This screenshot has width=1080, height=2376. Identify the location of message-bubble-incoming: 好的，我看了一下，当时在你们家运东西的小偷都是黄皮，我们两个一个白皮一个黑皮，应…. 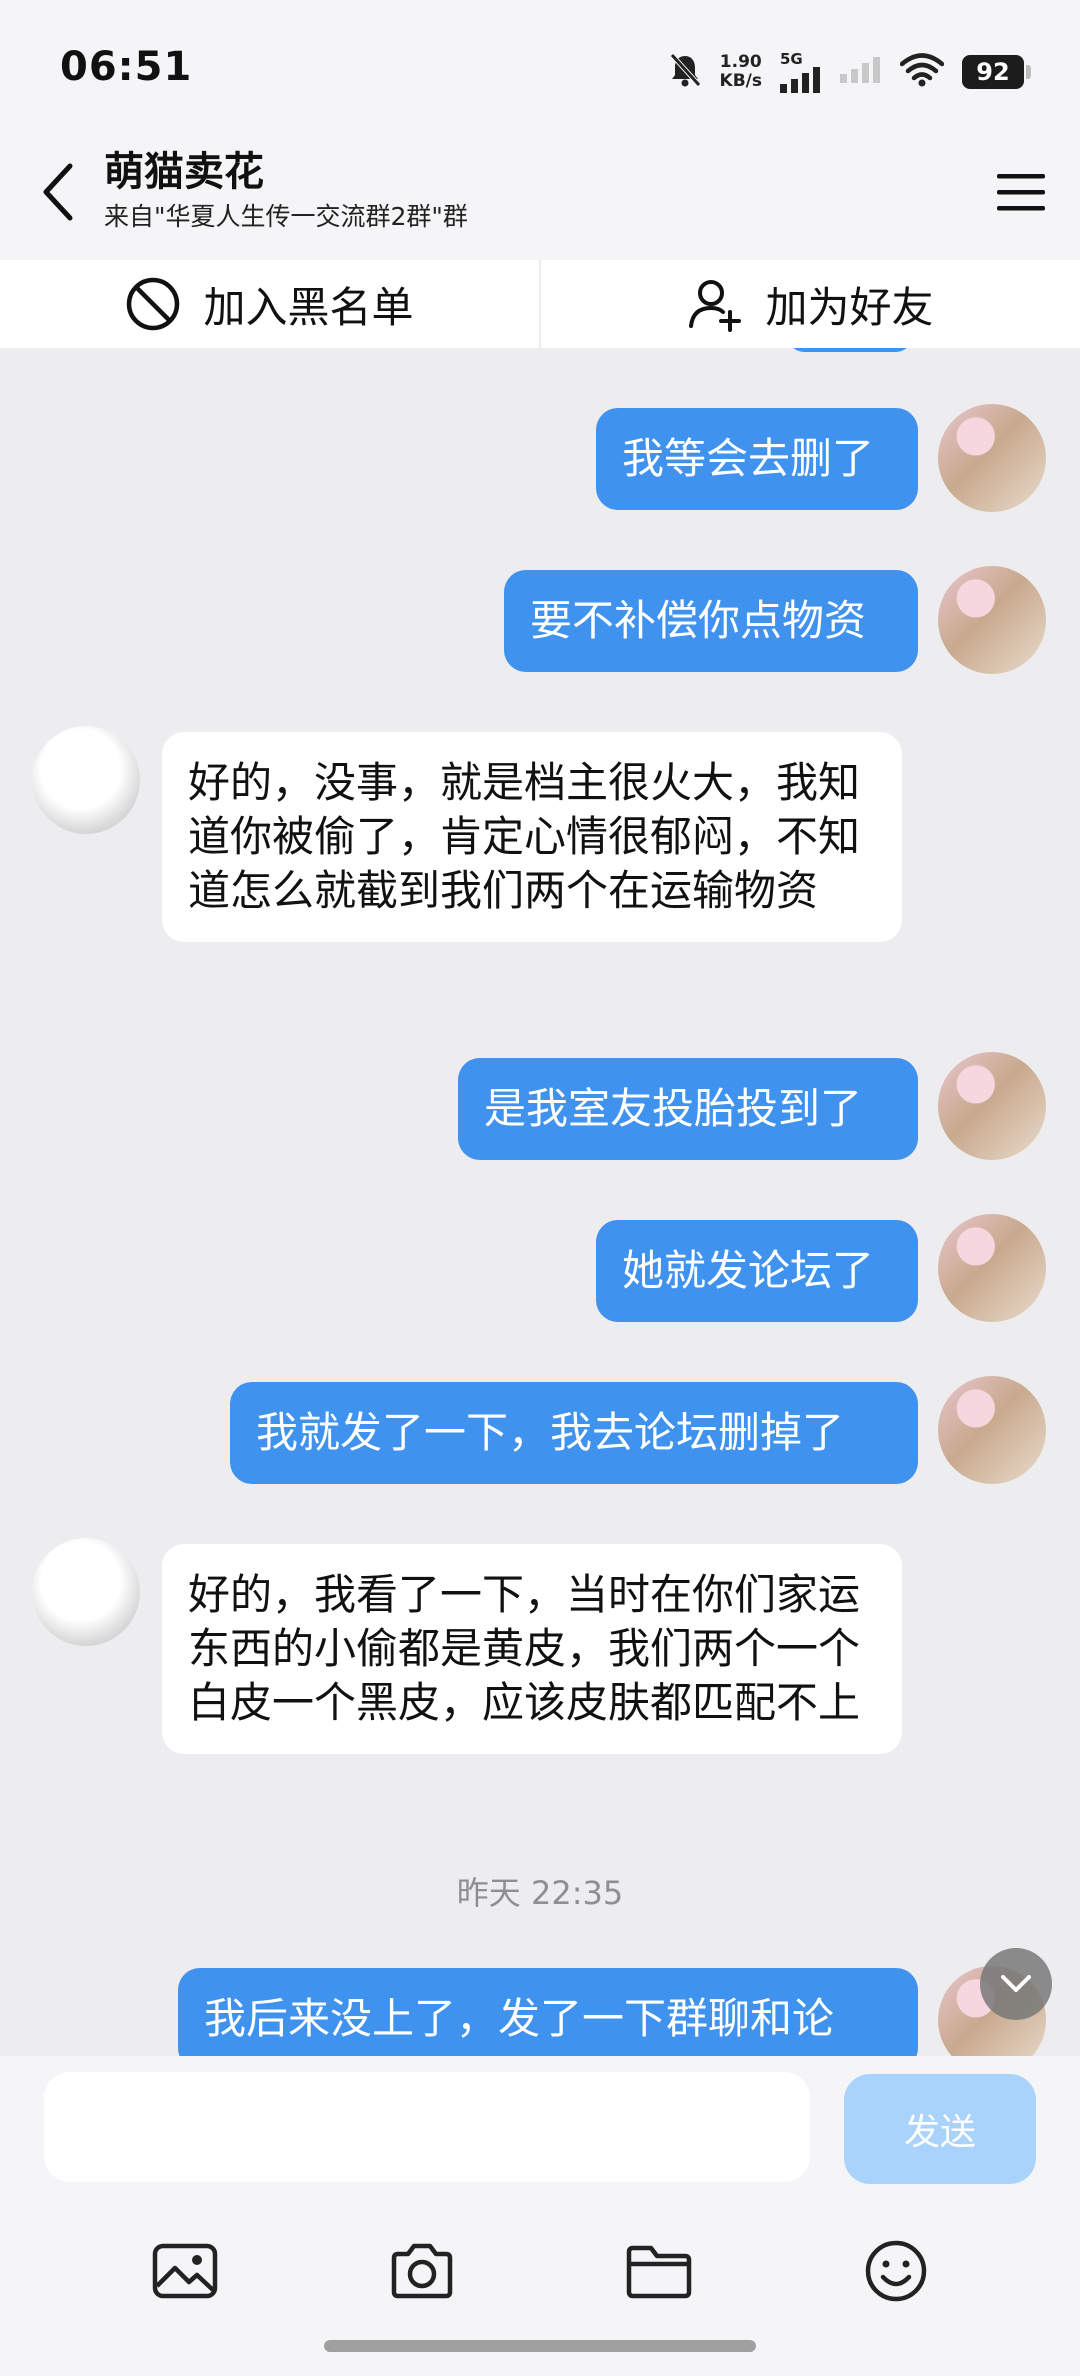
(532, 1649).